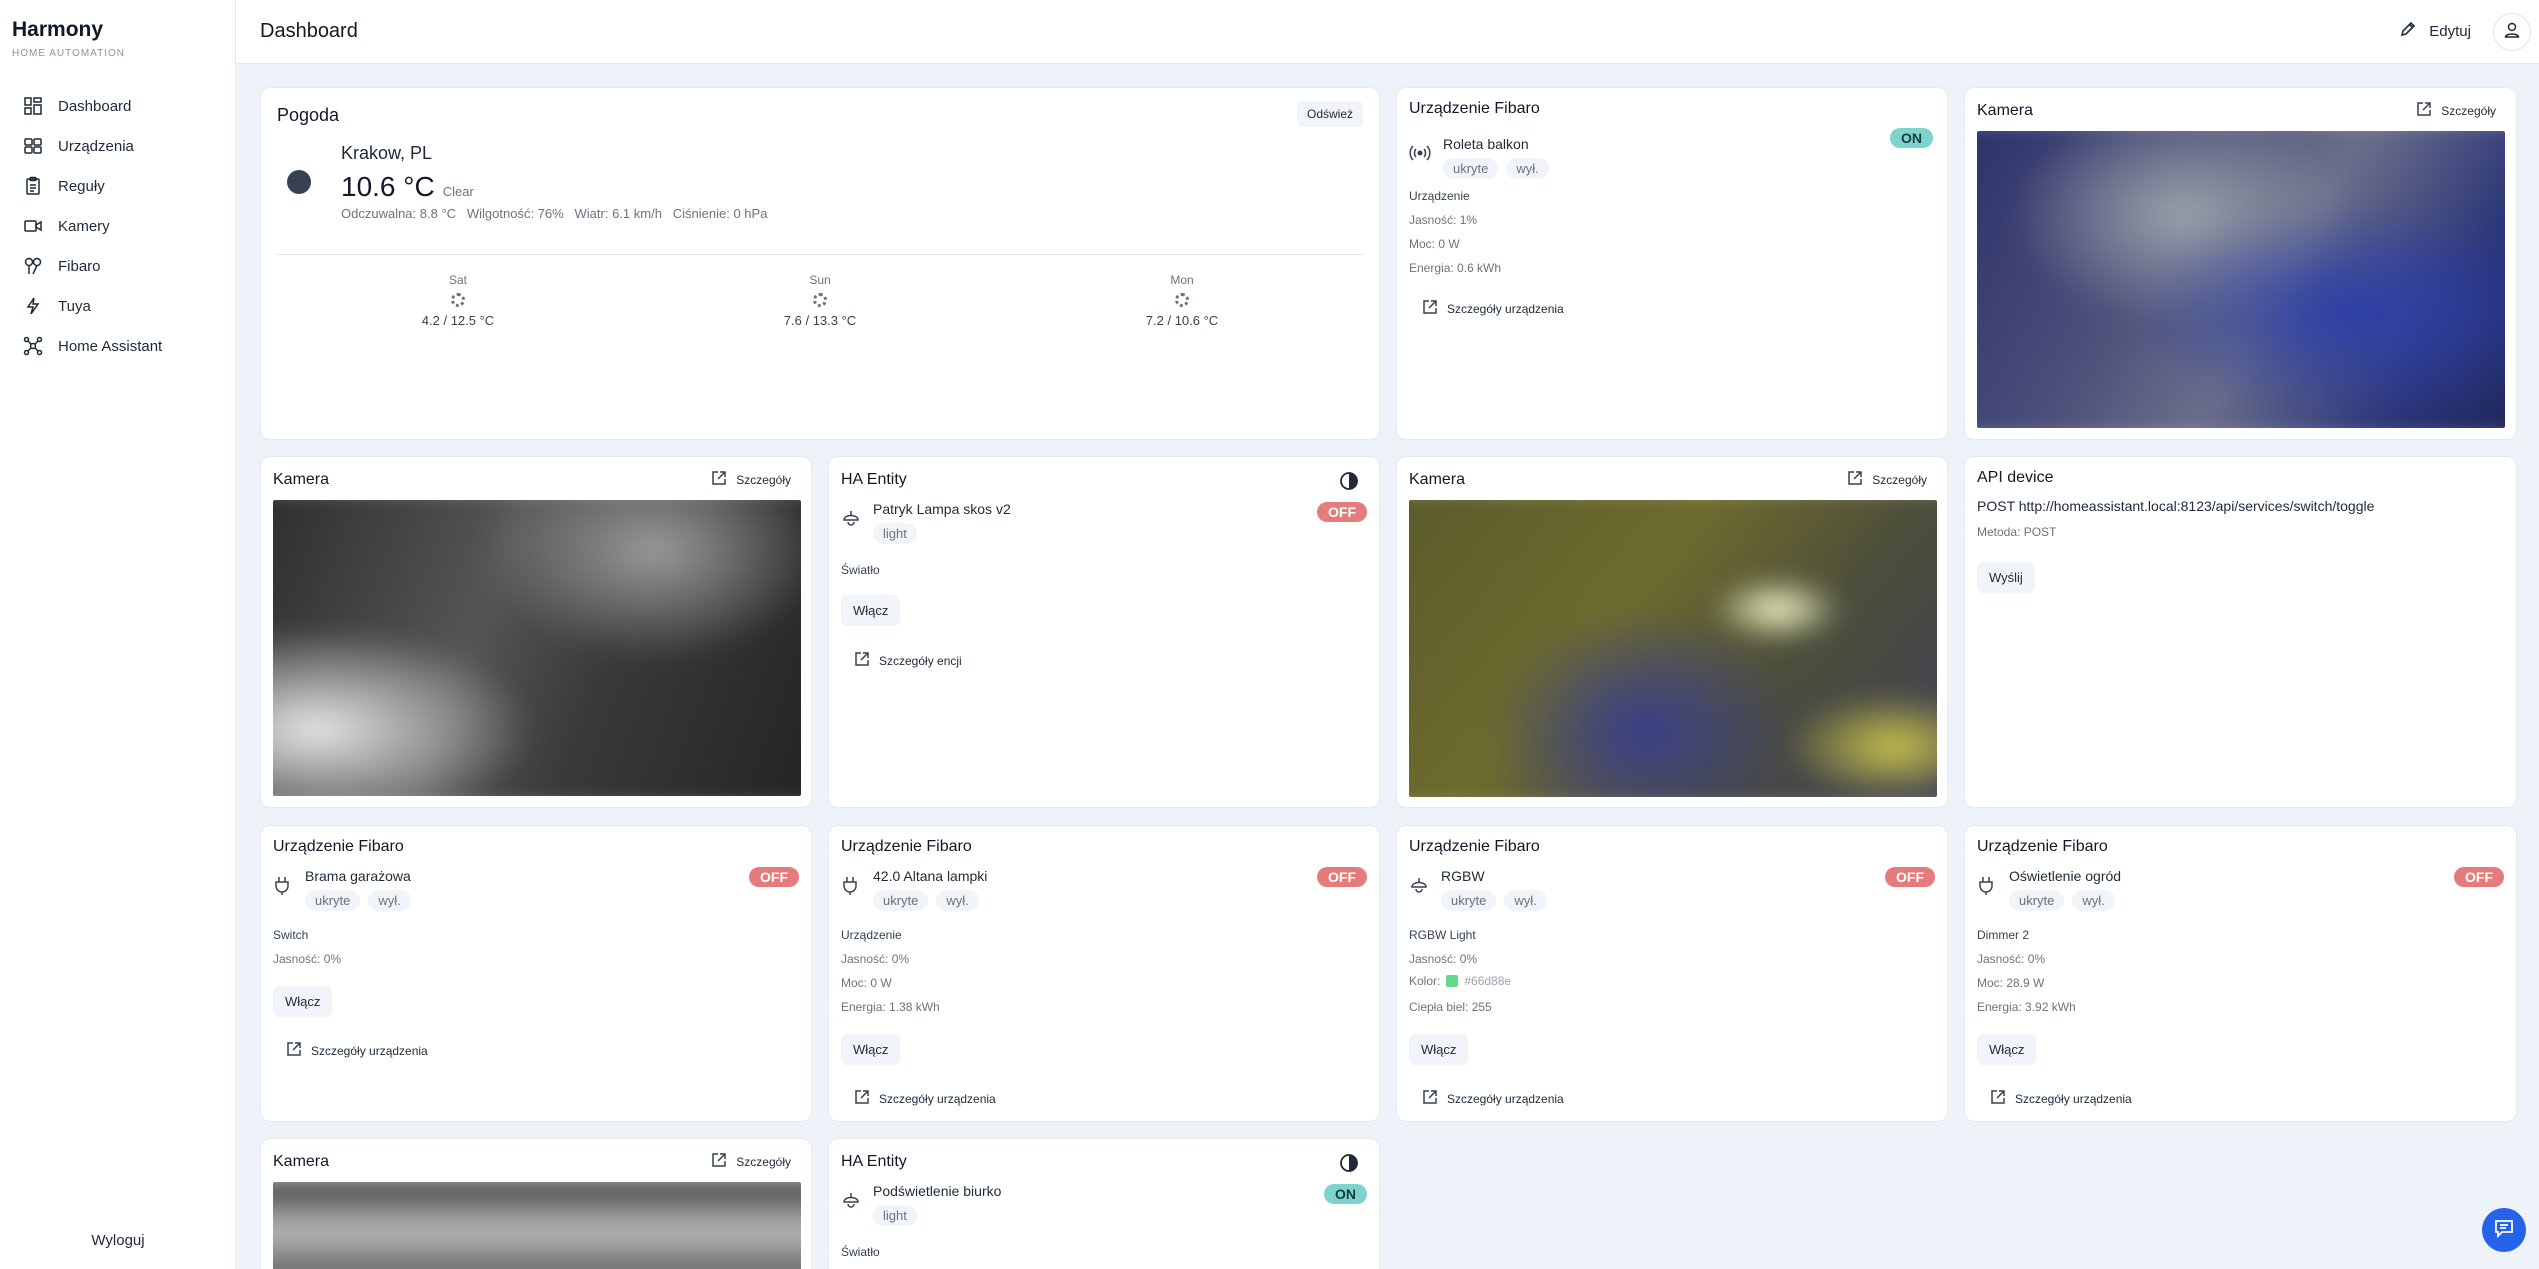  Describe the element at coordinates (308, 115) in the screenshot. I see `weather-title: Pogoda` at that location.